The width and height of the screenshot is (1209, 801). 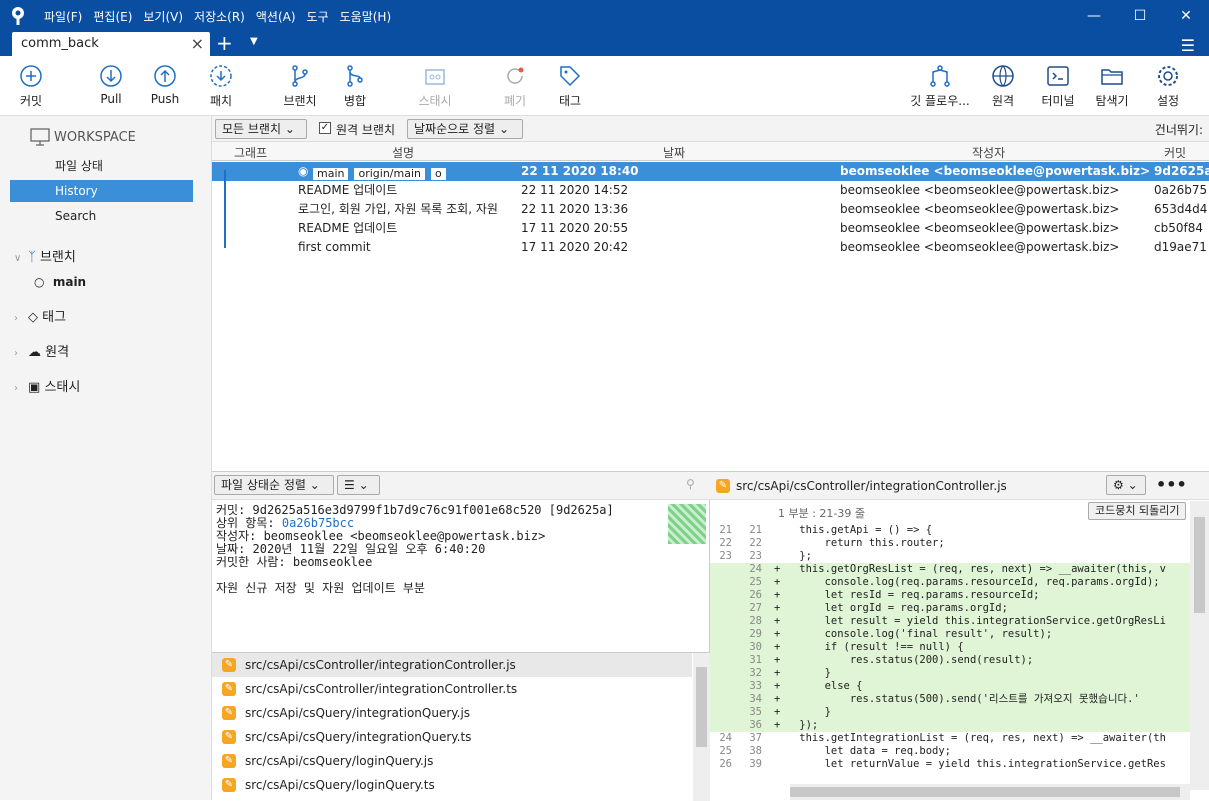 I want to click on new-line-number: 27, so click(x=755, y=608).